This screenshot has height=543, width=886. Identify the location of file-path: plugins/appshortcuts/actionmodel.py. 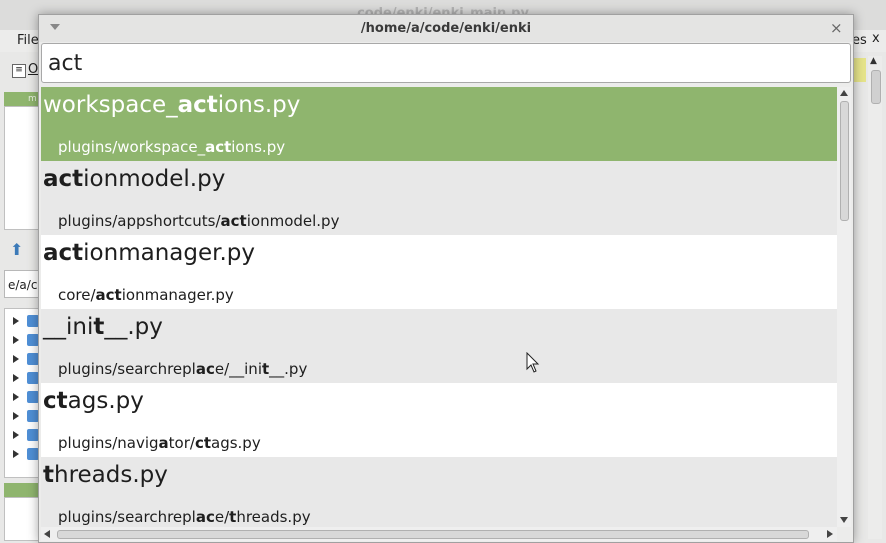
(198, 221).